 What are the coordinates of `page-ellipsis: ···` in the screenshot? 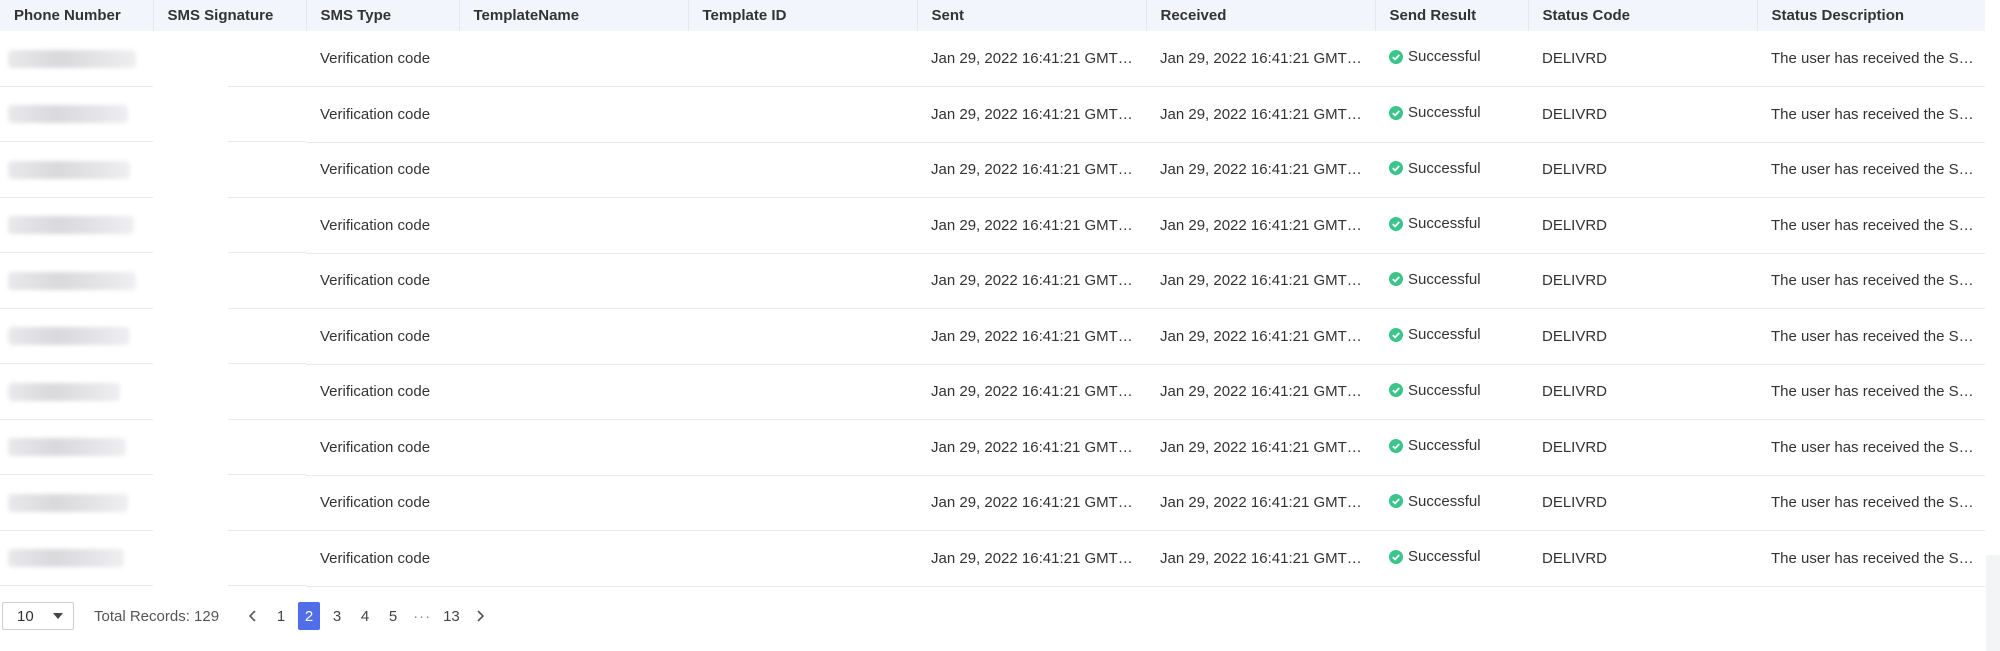 It's located at (422, 616).